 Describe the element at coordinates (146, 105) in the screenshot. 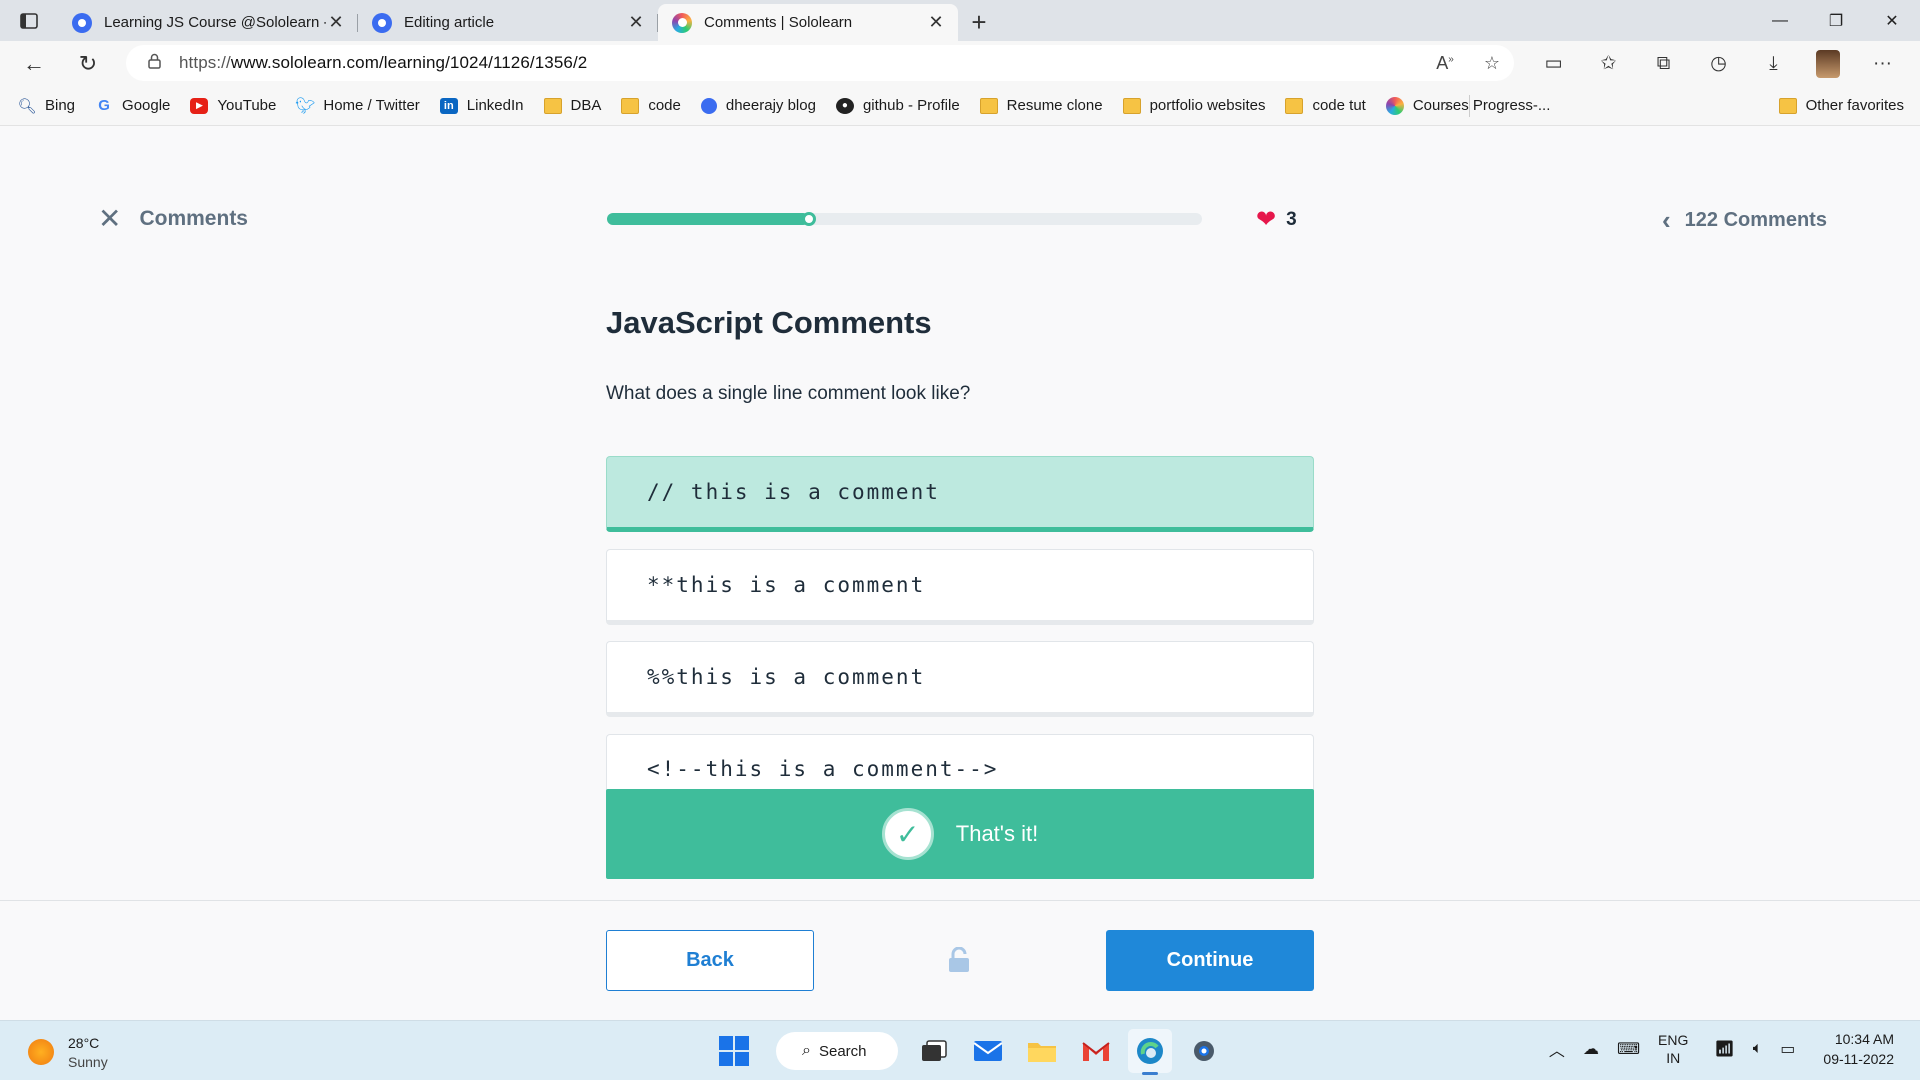

I see `favorite-label: Google` at that location.